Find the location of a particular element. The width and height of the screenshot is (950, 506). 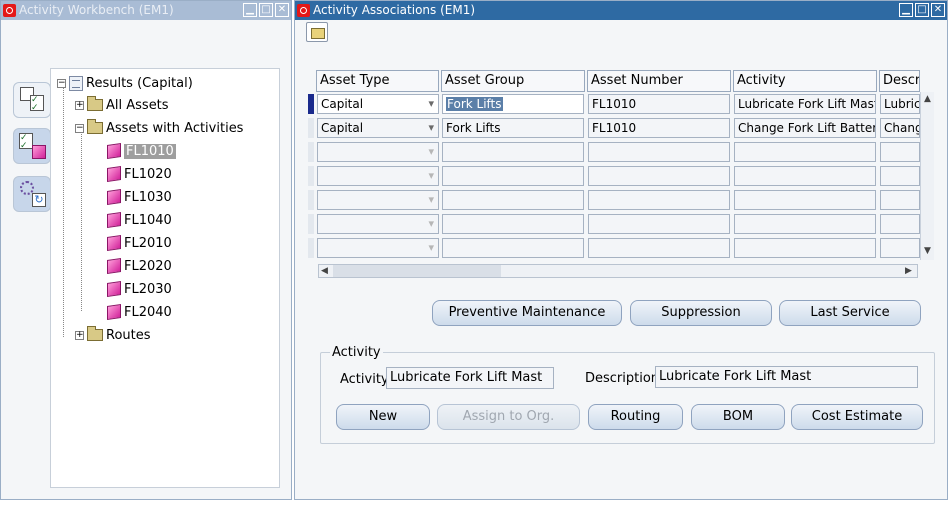

activity-cell: Lubricate Fork Lift Mast is located at coordinates (805, 104).